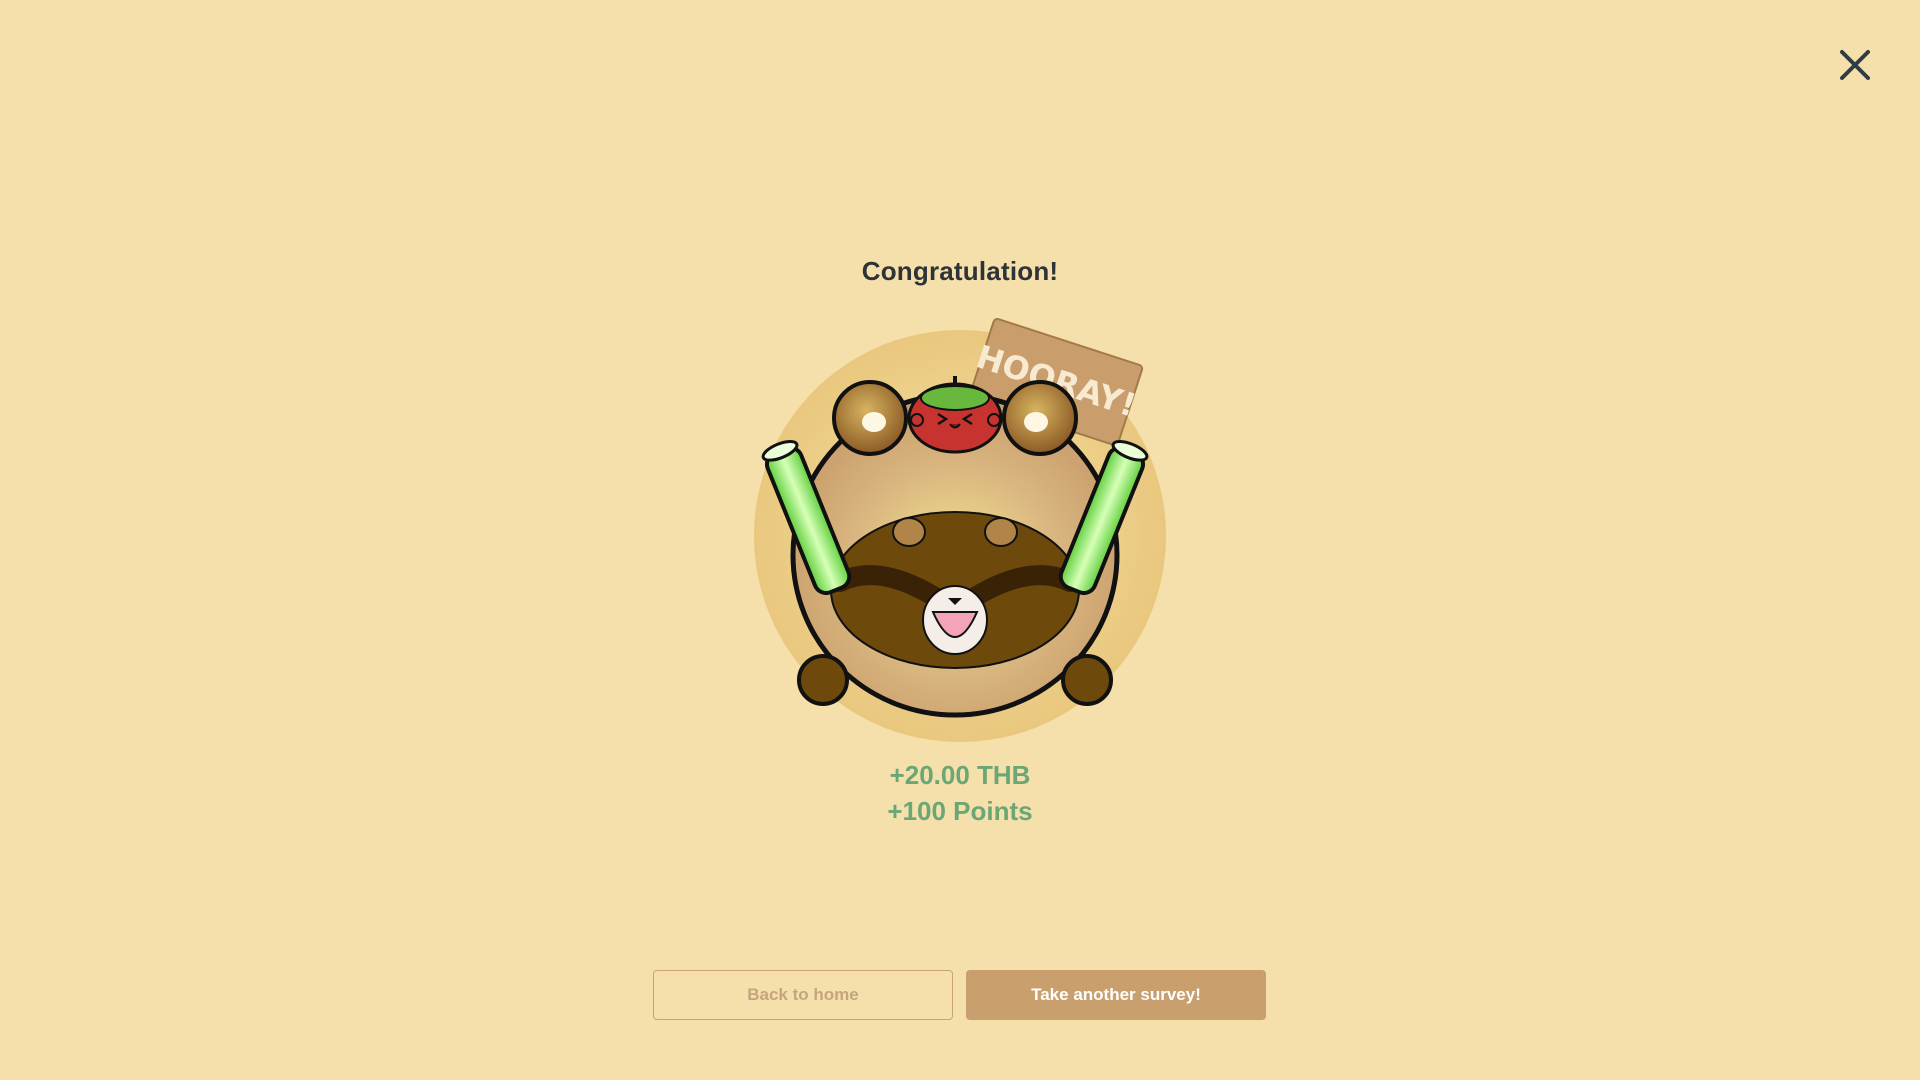 This screenshot has height=1080, width=1920. I want to click on close-button, so click(1855, 65).